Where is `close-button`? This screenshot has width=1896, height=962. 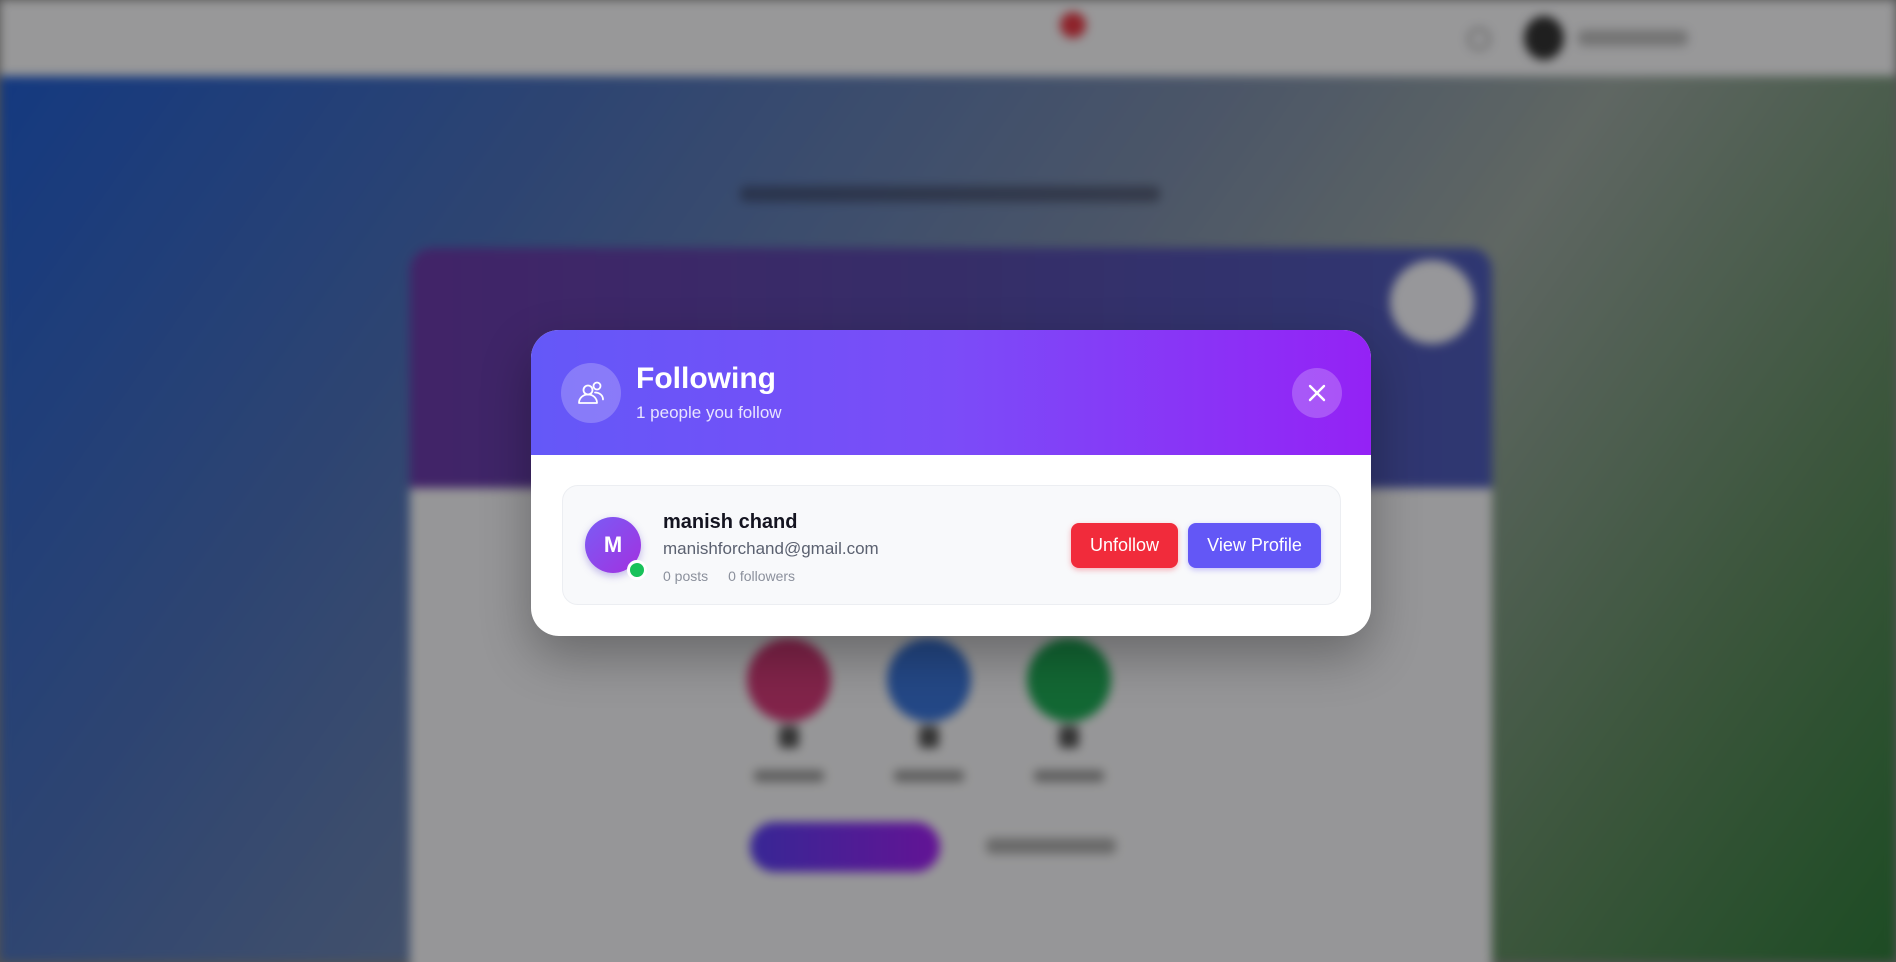
close-button is located at coordinates (1317, 393).